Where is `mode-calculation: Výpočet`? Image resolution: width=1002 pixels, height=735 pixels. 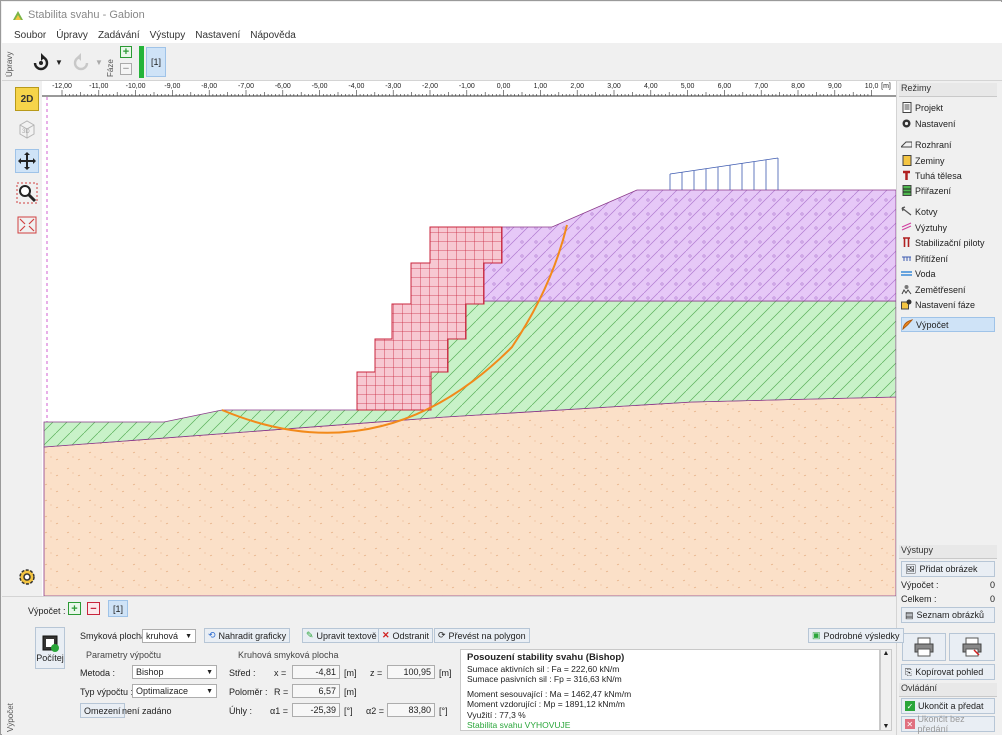
mode-calculation: Výpočet is located at coordinates (948, 324).